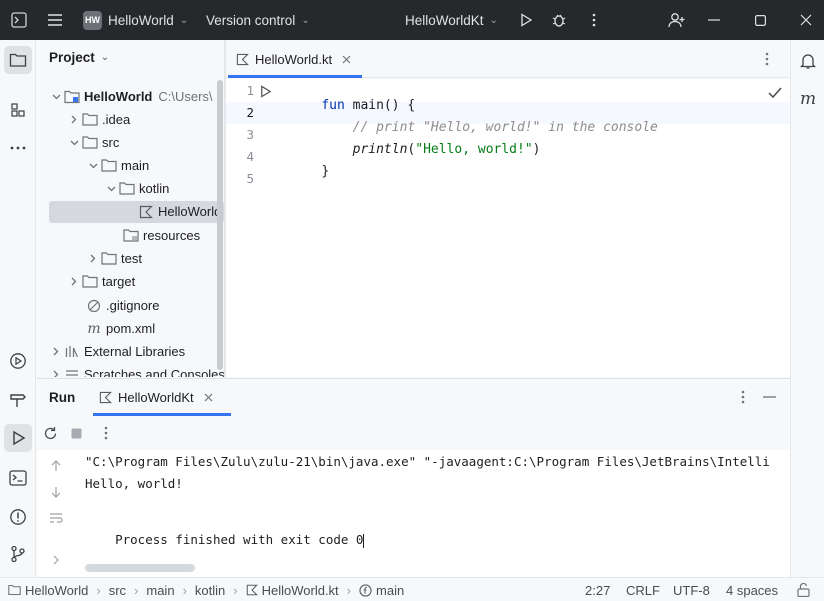 The height and width of the screenshot is (601, 824). I want to click on services-tool-icon, so click(18, 361).